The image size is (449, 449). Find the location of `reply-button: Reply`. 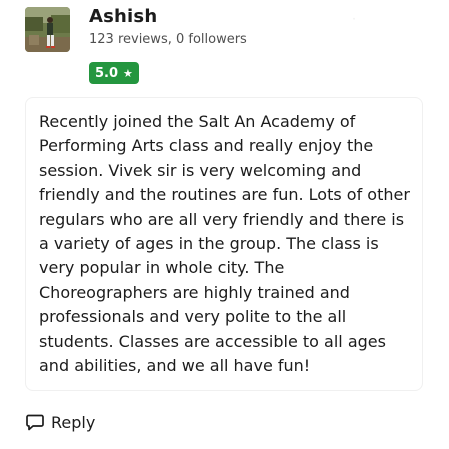

reply-button: Reply is located at coordinates (60, 422).